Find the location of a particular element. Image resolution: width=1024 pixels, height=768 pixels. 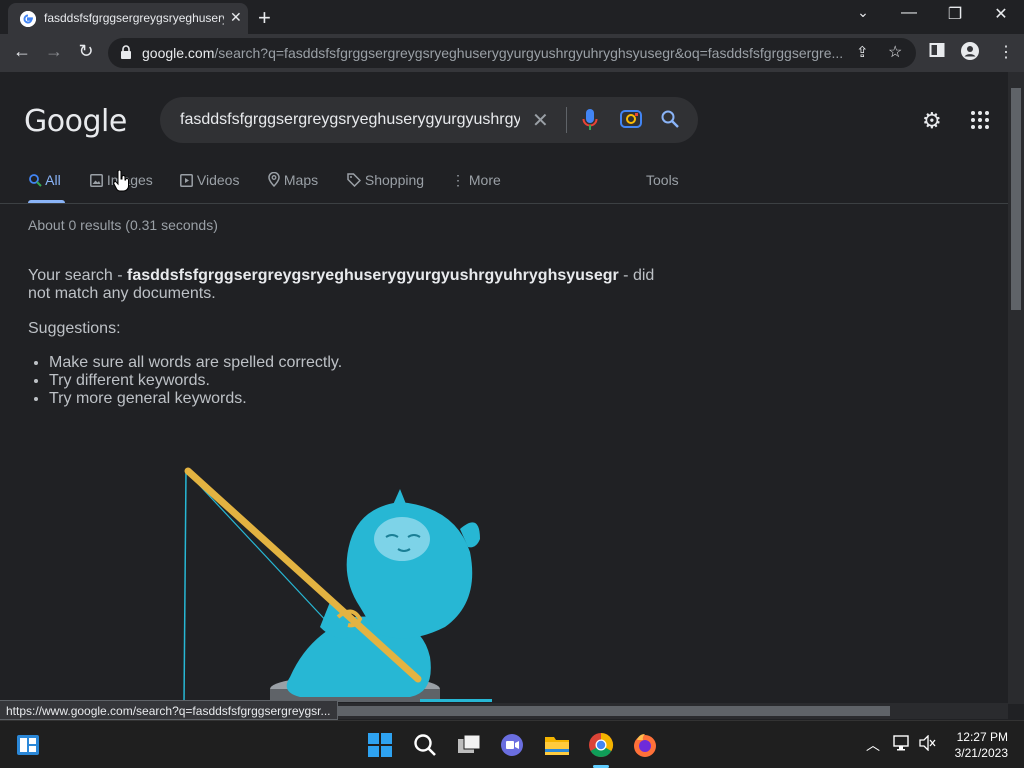

tab-videos: Videos is located at coordinates (209, 180).